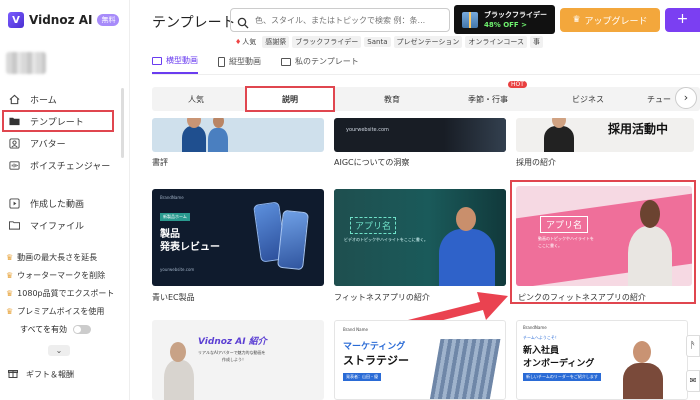 The height and width of the screenshot is (400, 700). Describe the element at coordinates (373, 225) in the screenshot. I see `card-app-name: アプリ名` at that location.